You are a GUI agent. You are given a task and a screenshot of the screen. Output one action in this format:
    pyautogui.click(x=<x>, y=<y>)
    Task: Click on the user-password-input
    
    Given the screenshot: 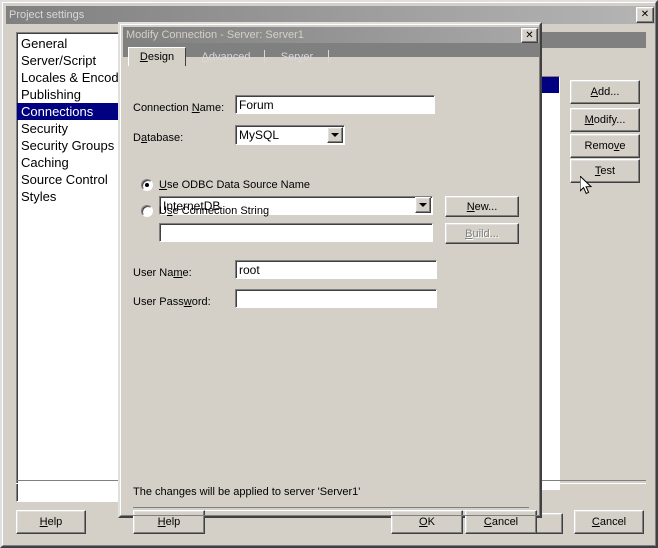 What is the action you would take?
    pyautogui.click(x=336, y=298)
    